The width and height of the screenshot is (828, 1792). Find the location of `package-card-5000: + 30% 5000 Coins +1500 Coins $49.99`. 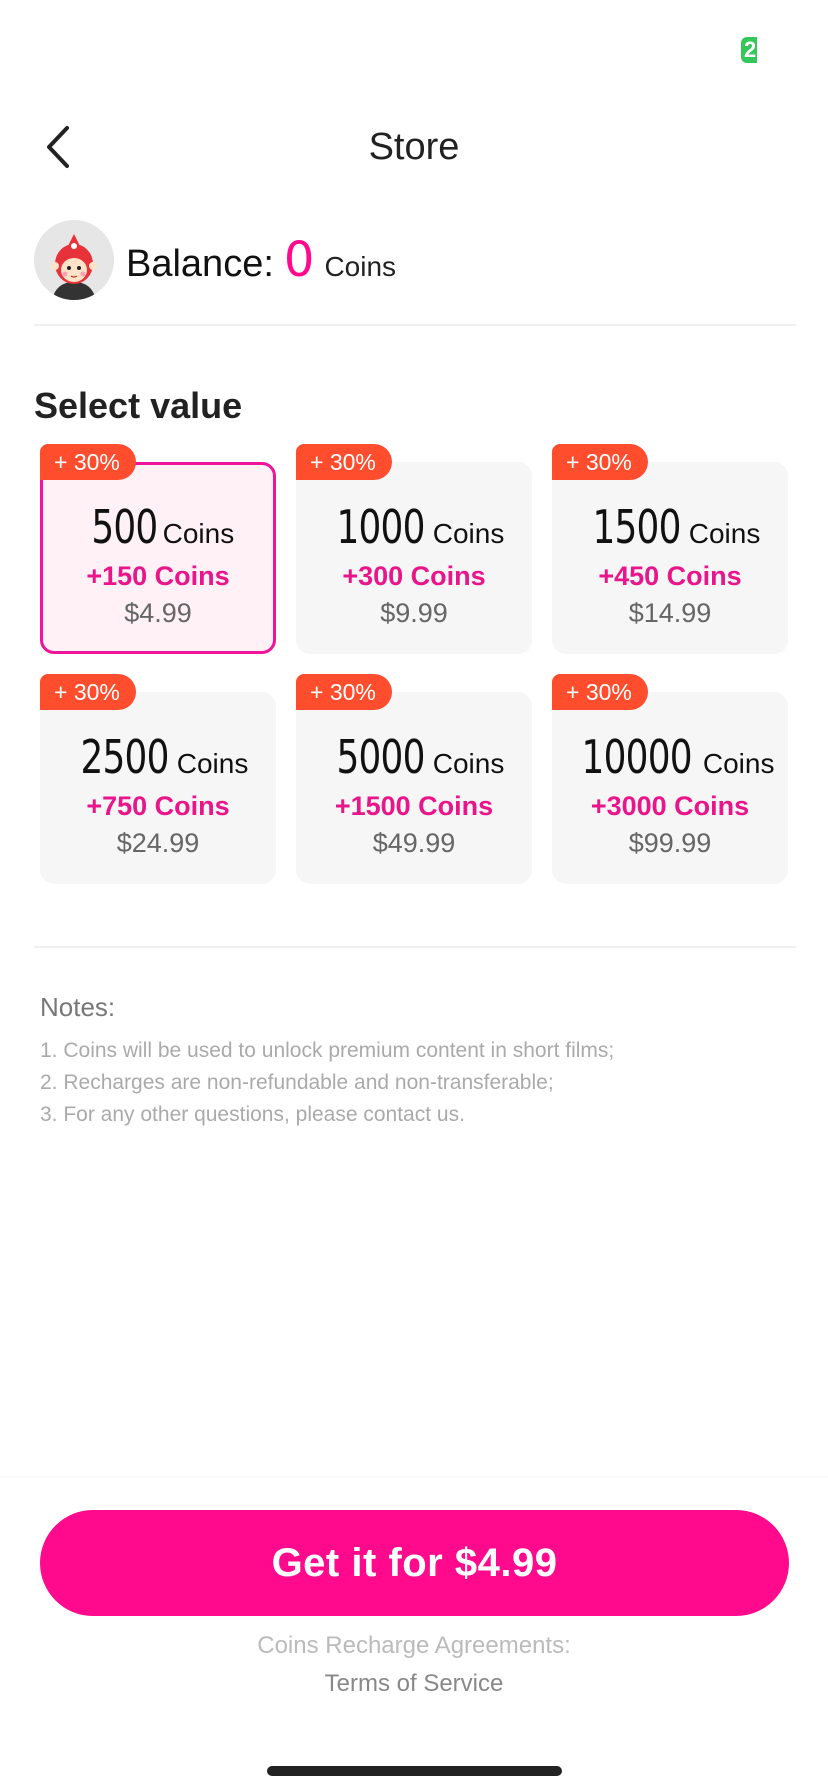

package-card-5000: + 30% 5000 Coins +1500 Coins $49.99 is located at coordinates (414, 779).